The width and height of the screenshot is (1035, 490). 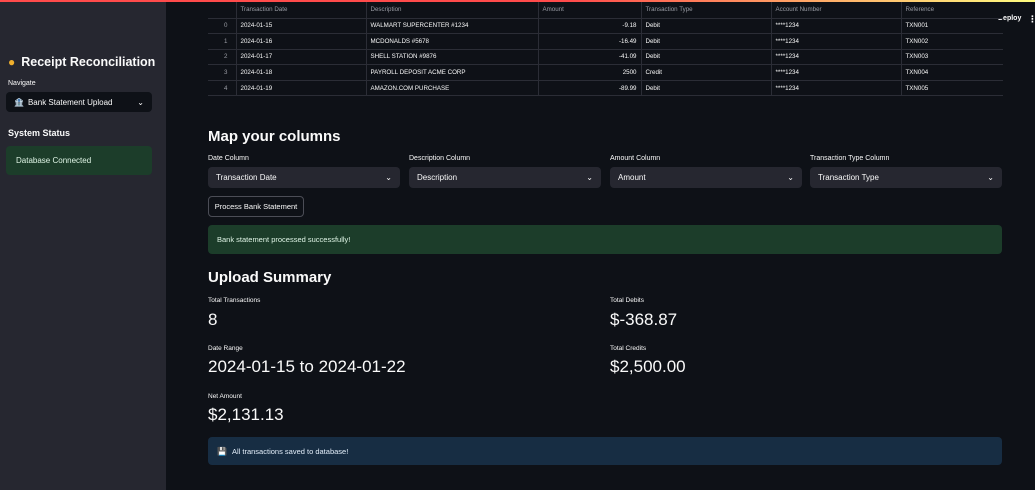 What do you see at coordinates (246, 177) in the screenshot?
I see `date-column-value: Transaction Date` at bounding box center [246, 177].